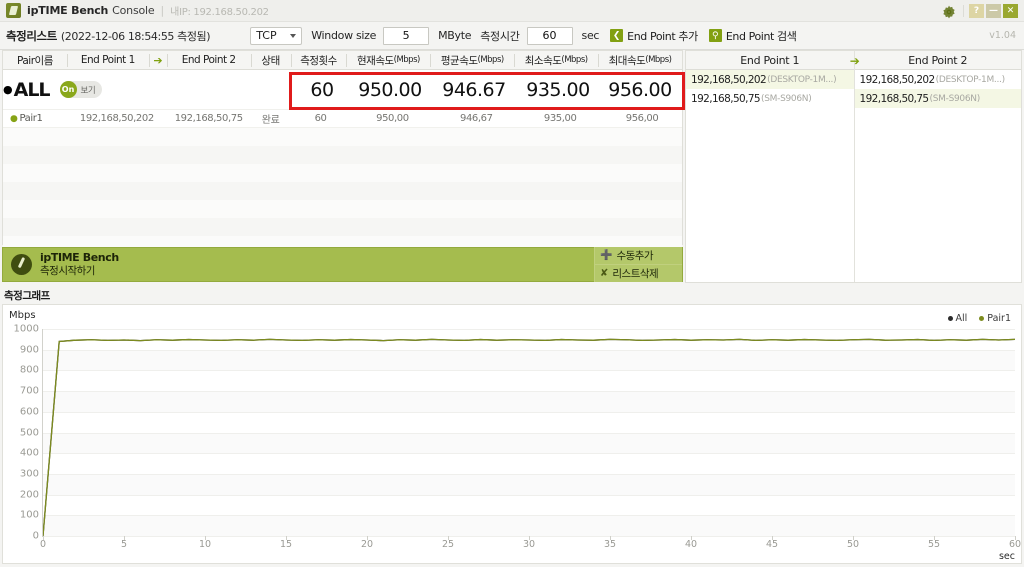  Describe the element at coordinates (407, 60) in the screenshot. I see `column-current-speed-unit: (Mbps)` at that location.